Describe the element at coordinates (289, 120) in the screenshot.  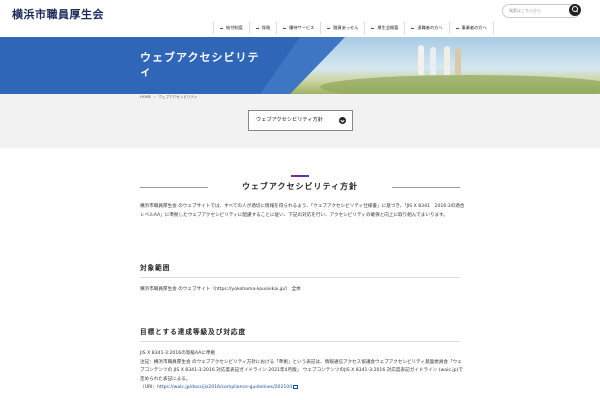
I see `anchor-link-label: ウェブアクセシビリティ方針` at that location.